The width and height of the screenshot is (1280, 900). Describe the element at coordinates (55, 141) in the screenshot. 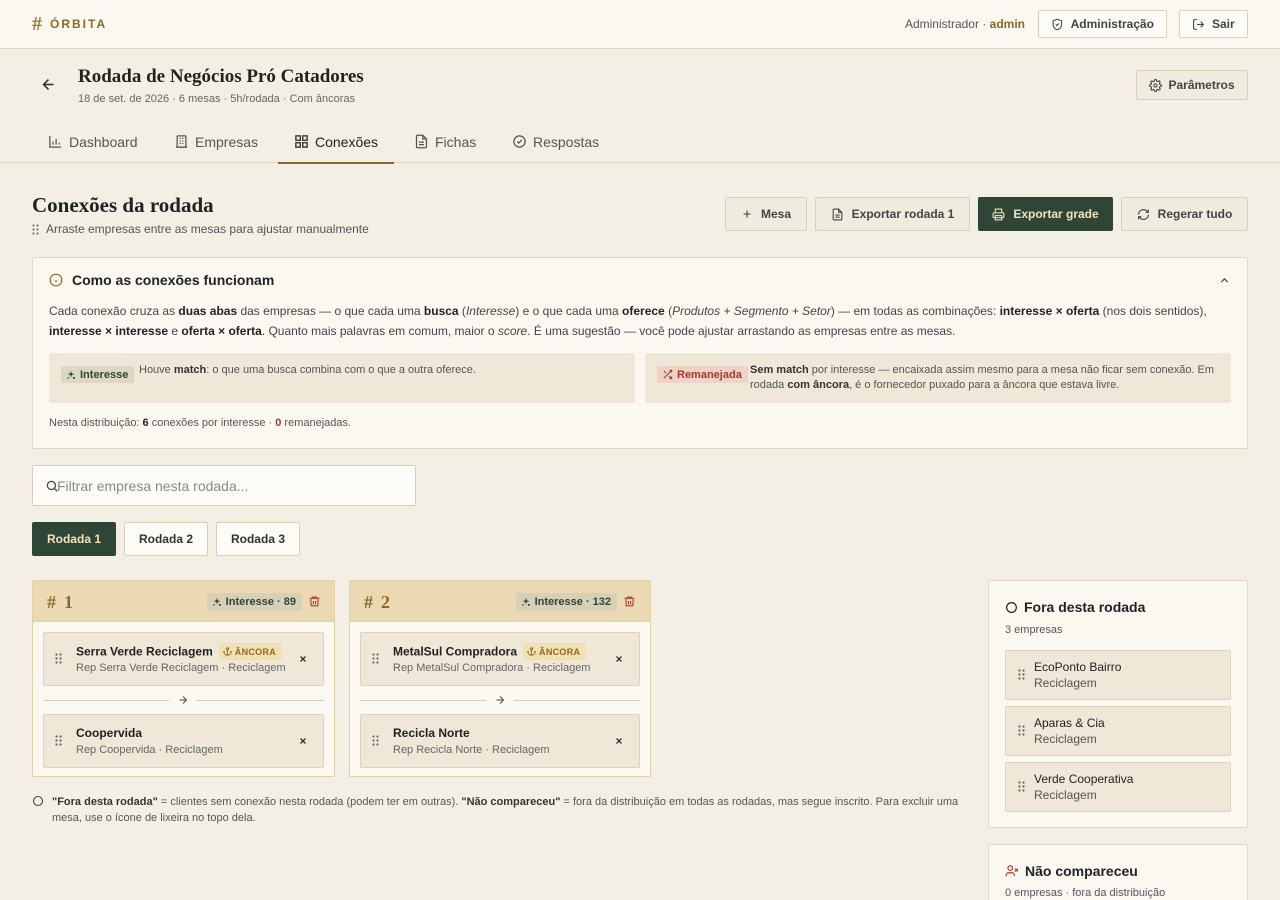

I see `bar-chart-icon` at that location.